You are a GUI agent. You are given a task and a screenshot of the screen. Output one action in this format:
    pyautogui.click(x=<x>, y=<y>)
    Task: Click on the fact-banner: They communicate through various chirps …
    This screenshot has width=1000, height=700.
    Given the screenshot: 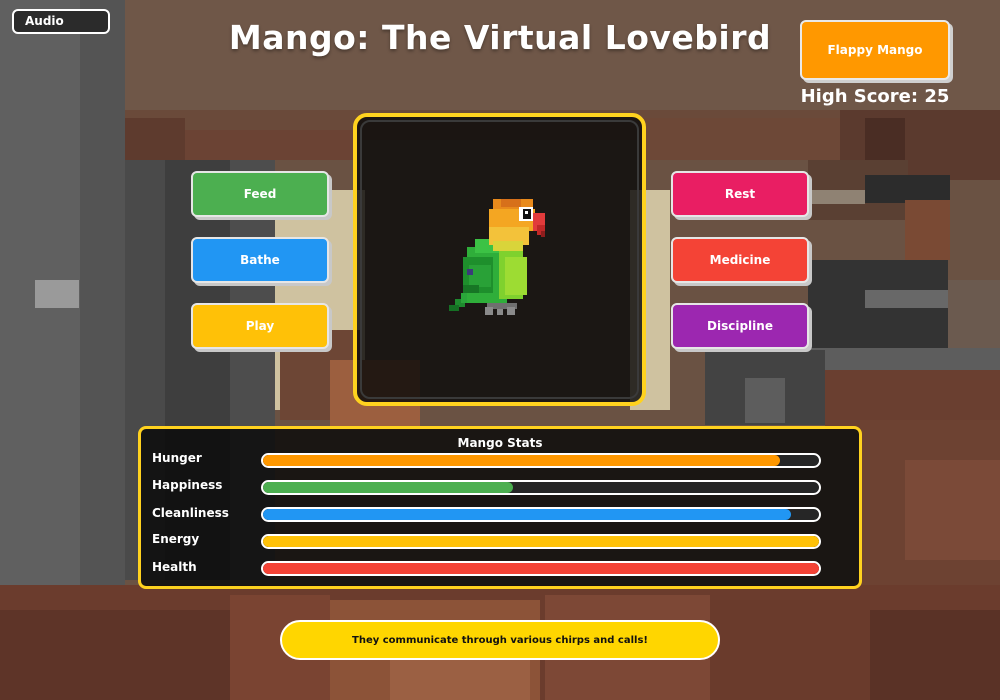 What is the action you would take?
    pyautogui.click(x=500, y=640)
    